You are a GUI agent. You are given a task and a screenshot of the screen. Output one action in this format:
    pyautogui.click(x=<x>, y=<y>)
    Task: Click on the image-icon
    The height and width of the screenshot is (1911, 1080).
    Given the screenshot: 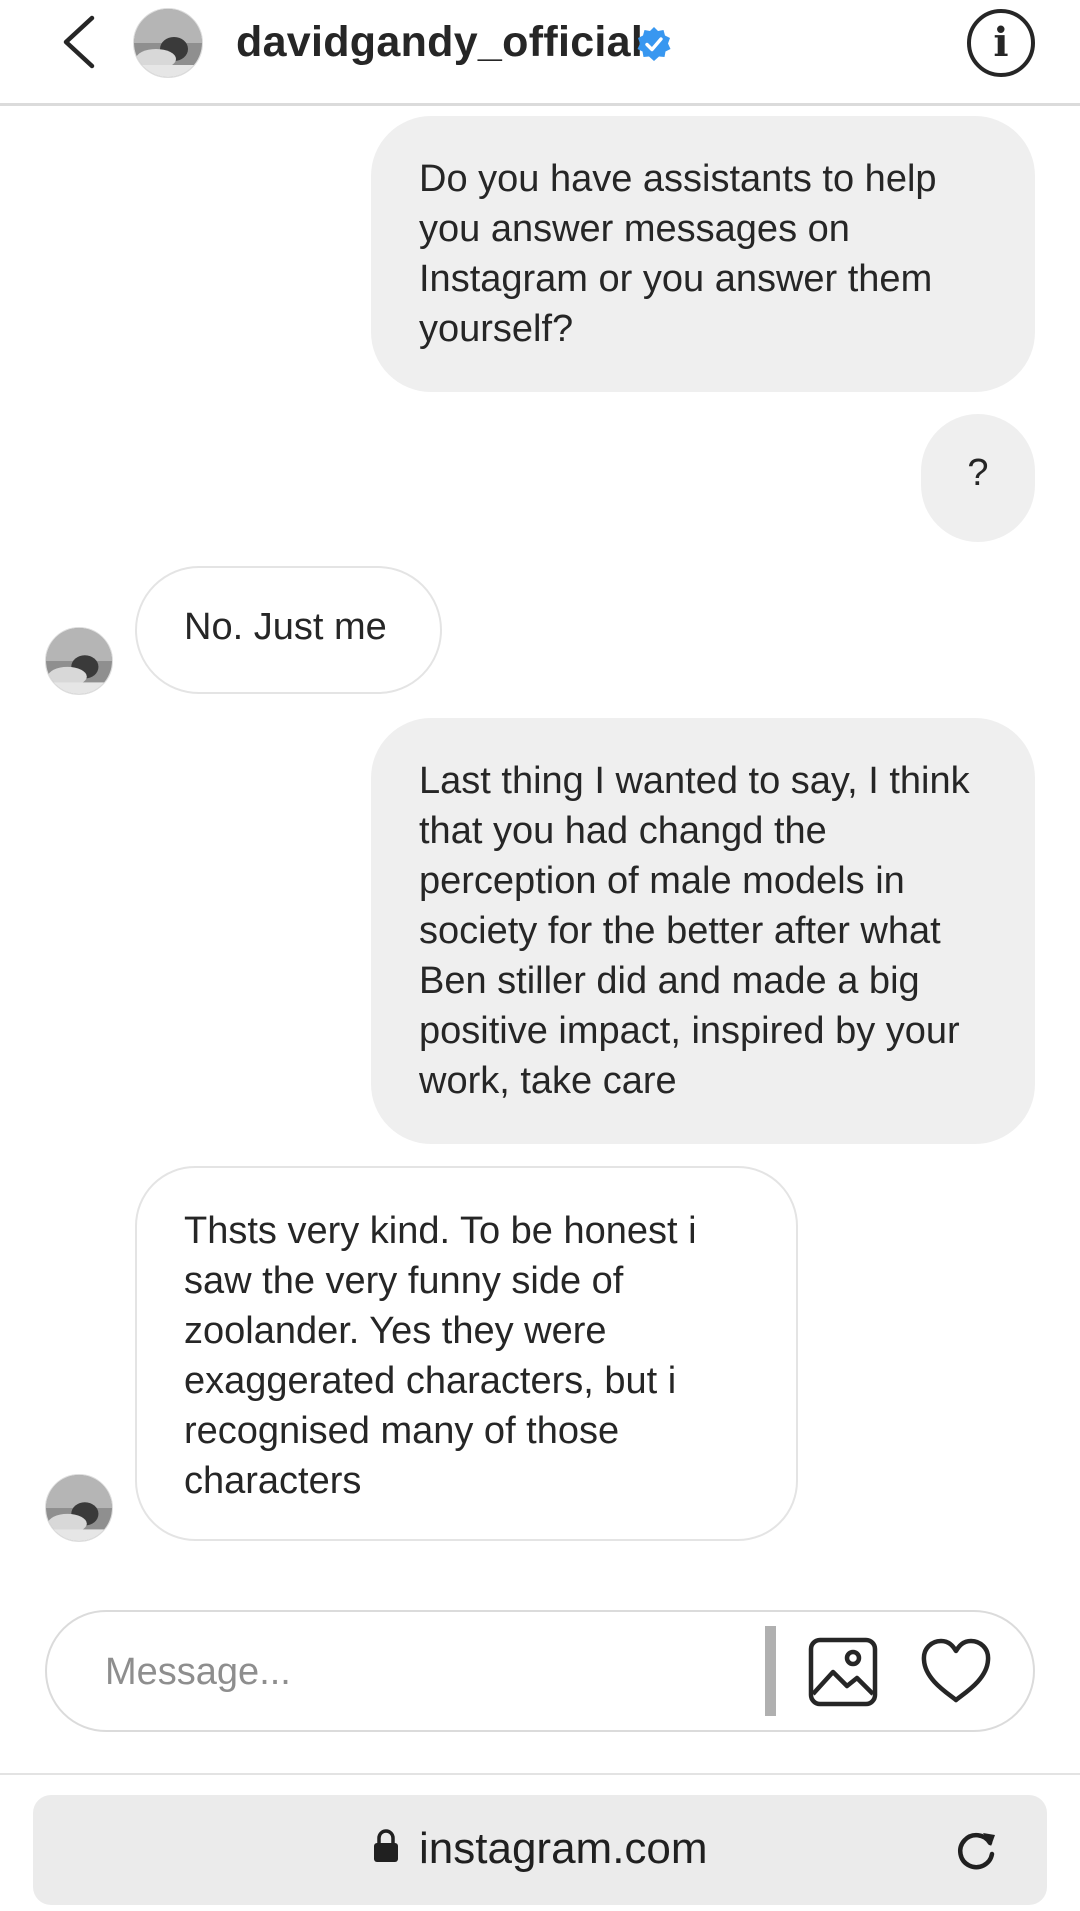 What is the action you would take?
    pyautogui.click(x=843, y=1672)
    